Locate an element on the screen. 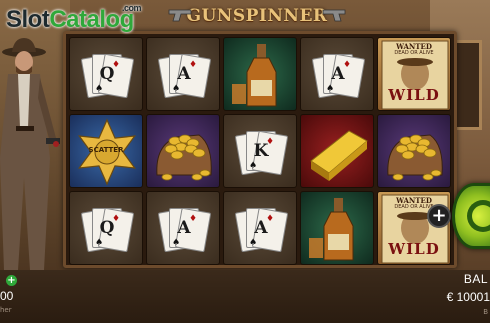 Image resolution: width=490 pixels, height=323 pixels. reel-cell-gold-bar is located at coordinates (337, 151).